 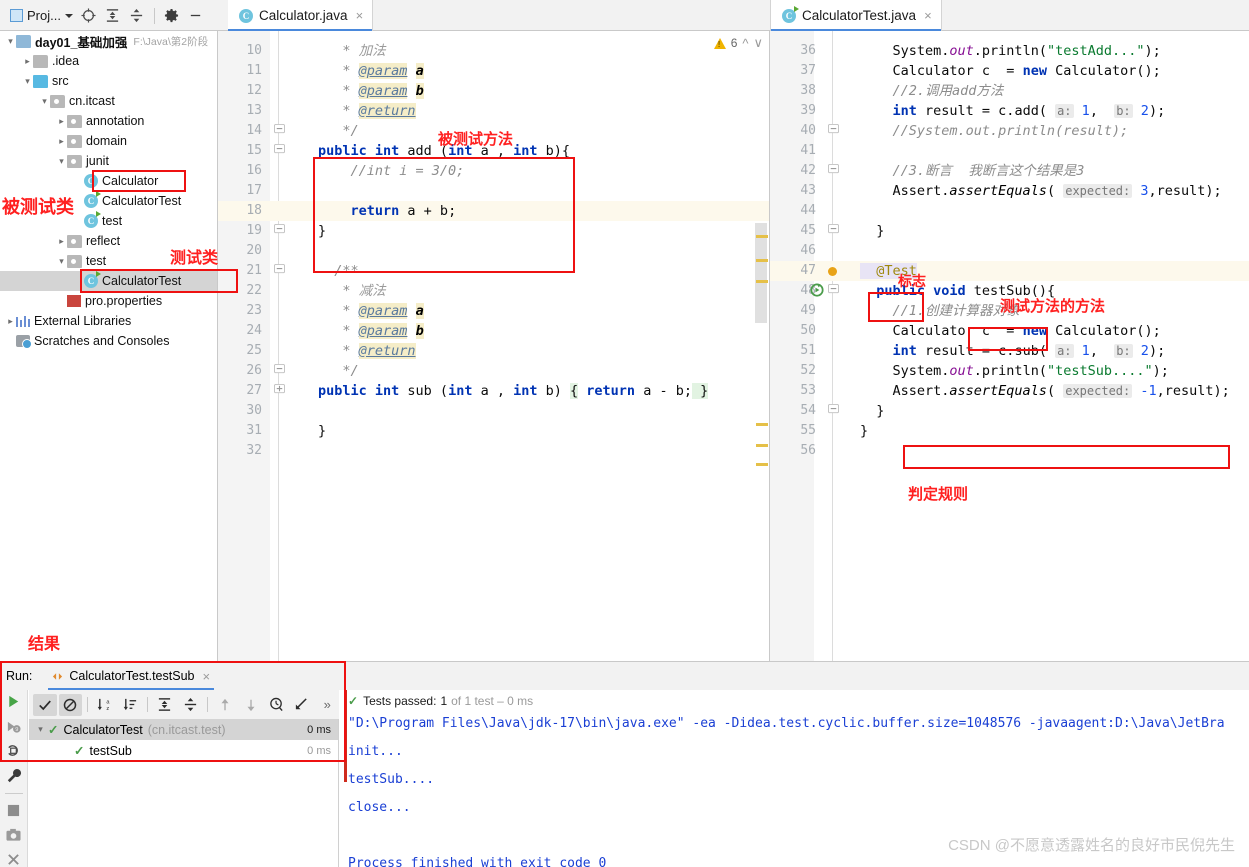 What do you see at coordinates (1014, 371) in the screenshot?
I see `code-line: System.out.println("testSub....");` at bounding box center [1014, 371].